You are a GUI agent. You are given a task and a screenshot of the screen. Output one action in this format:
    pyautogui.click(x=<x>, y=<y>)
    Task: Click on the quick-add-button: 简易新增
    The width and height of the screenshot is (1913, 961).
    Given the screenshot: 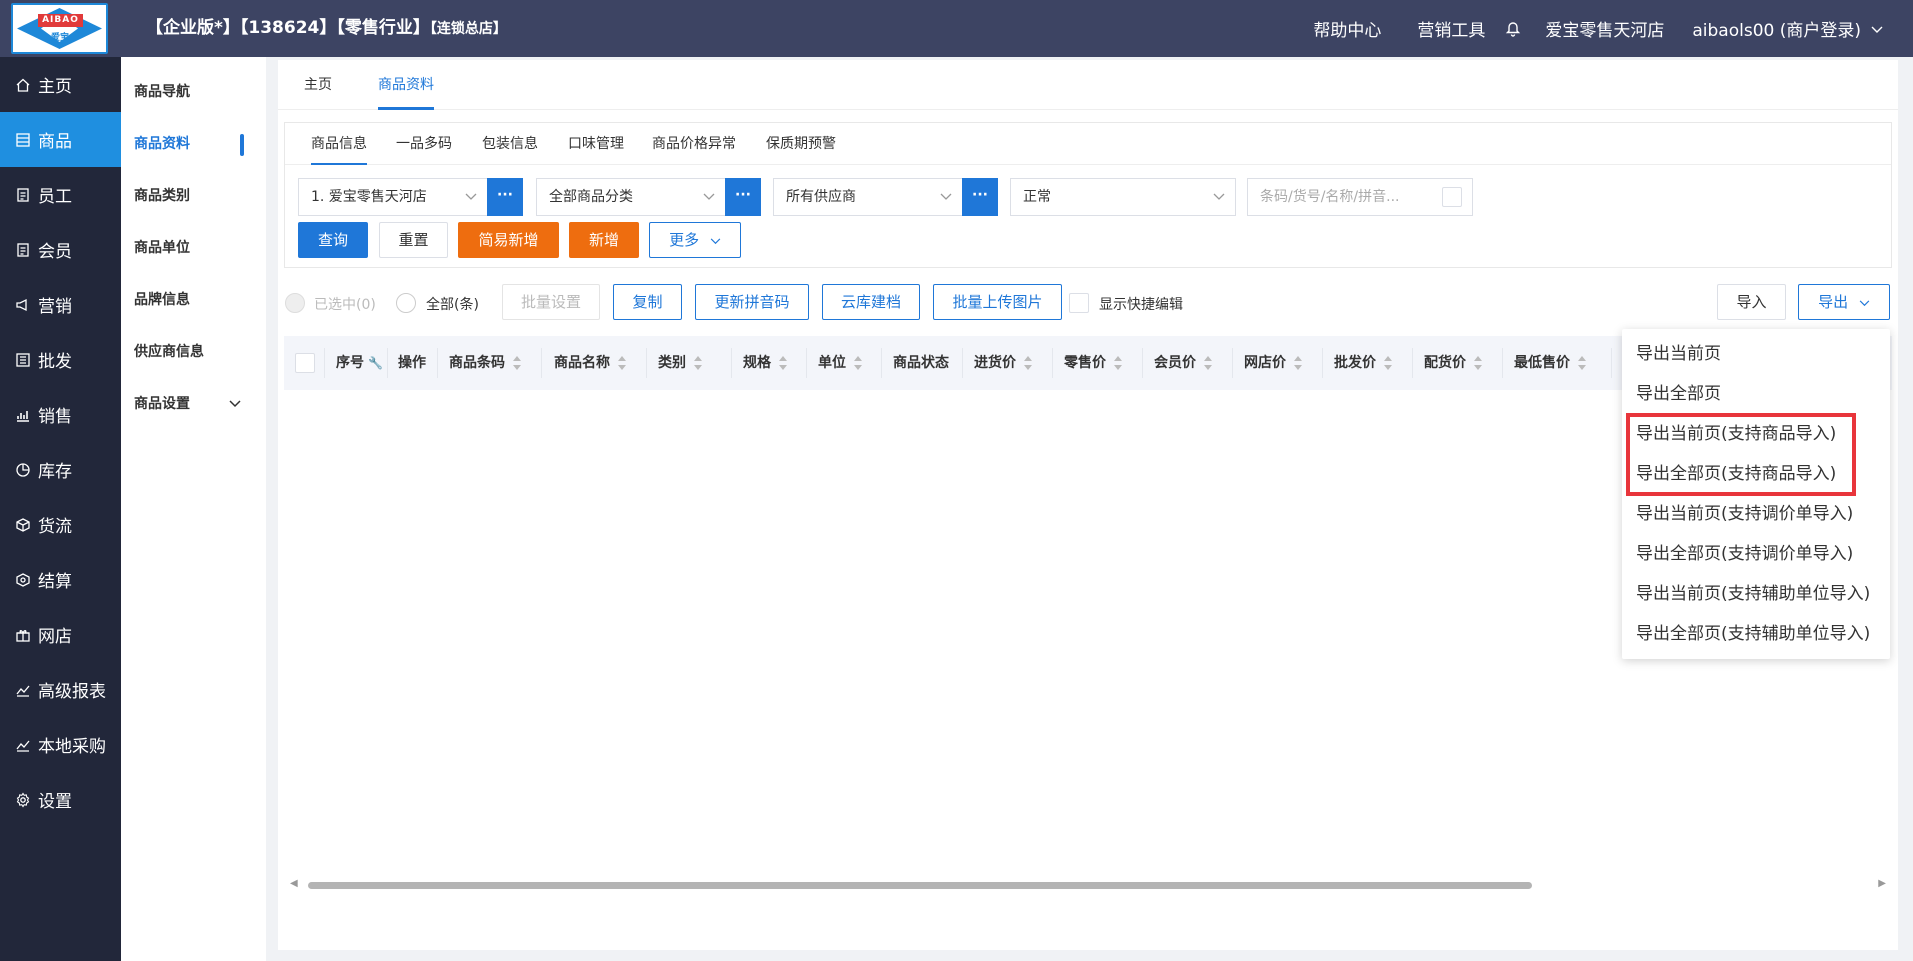 What is the action you would take?
    pyautogui.click(x=508, y=240)
    